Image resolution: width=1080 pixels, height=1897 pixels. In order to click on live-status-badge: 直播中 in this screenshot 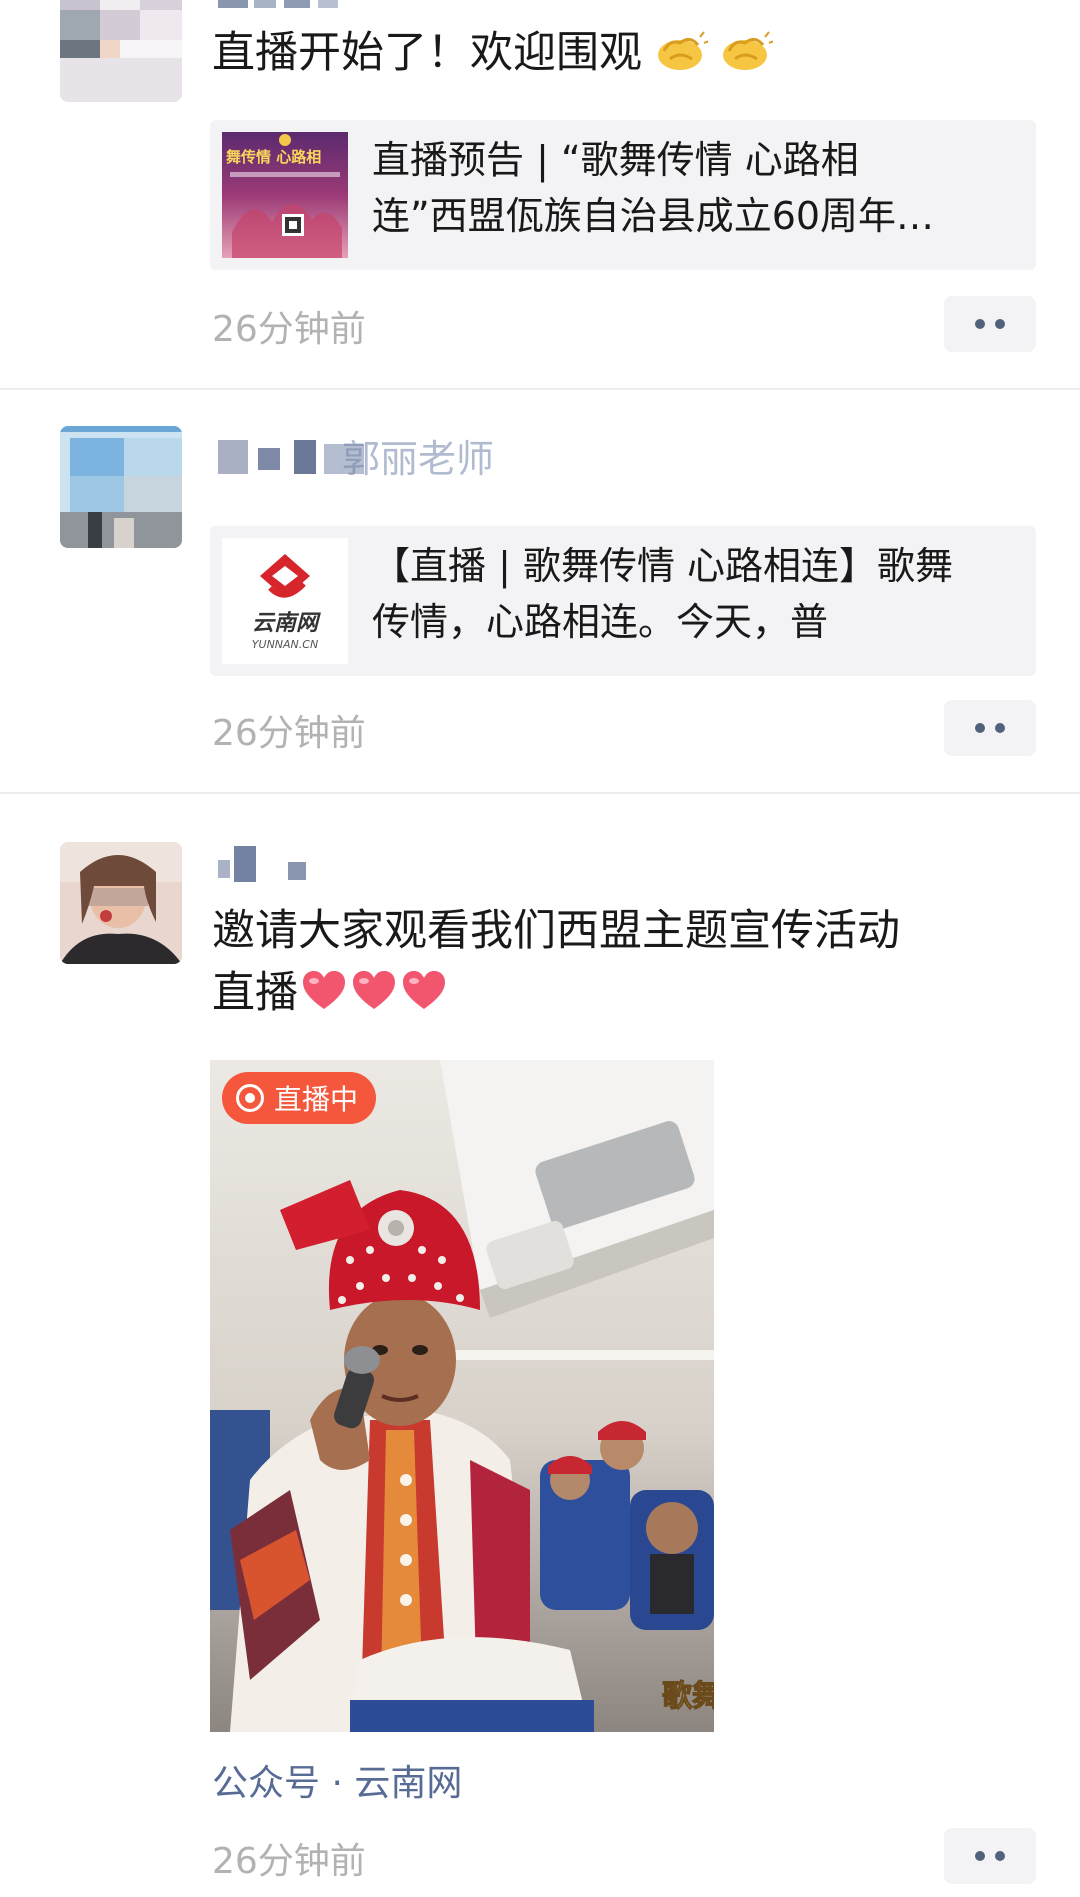, I will do `click(299, 1098)`.